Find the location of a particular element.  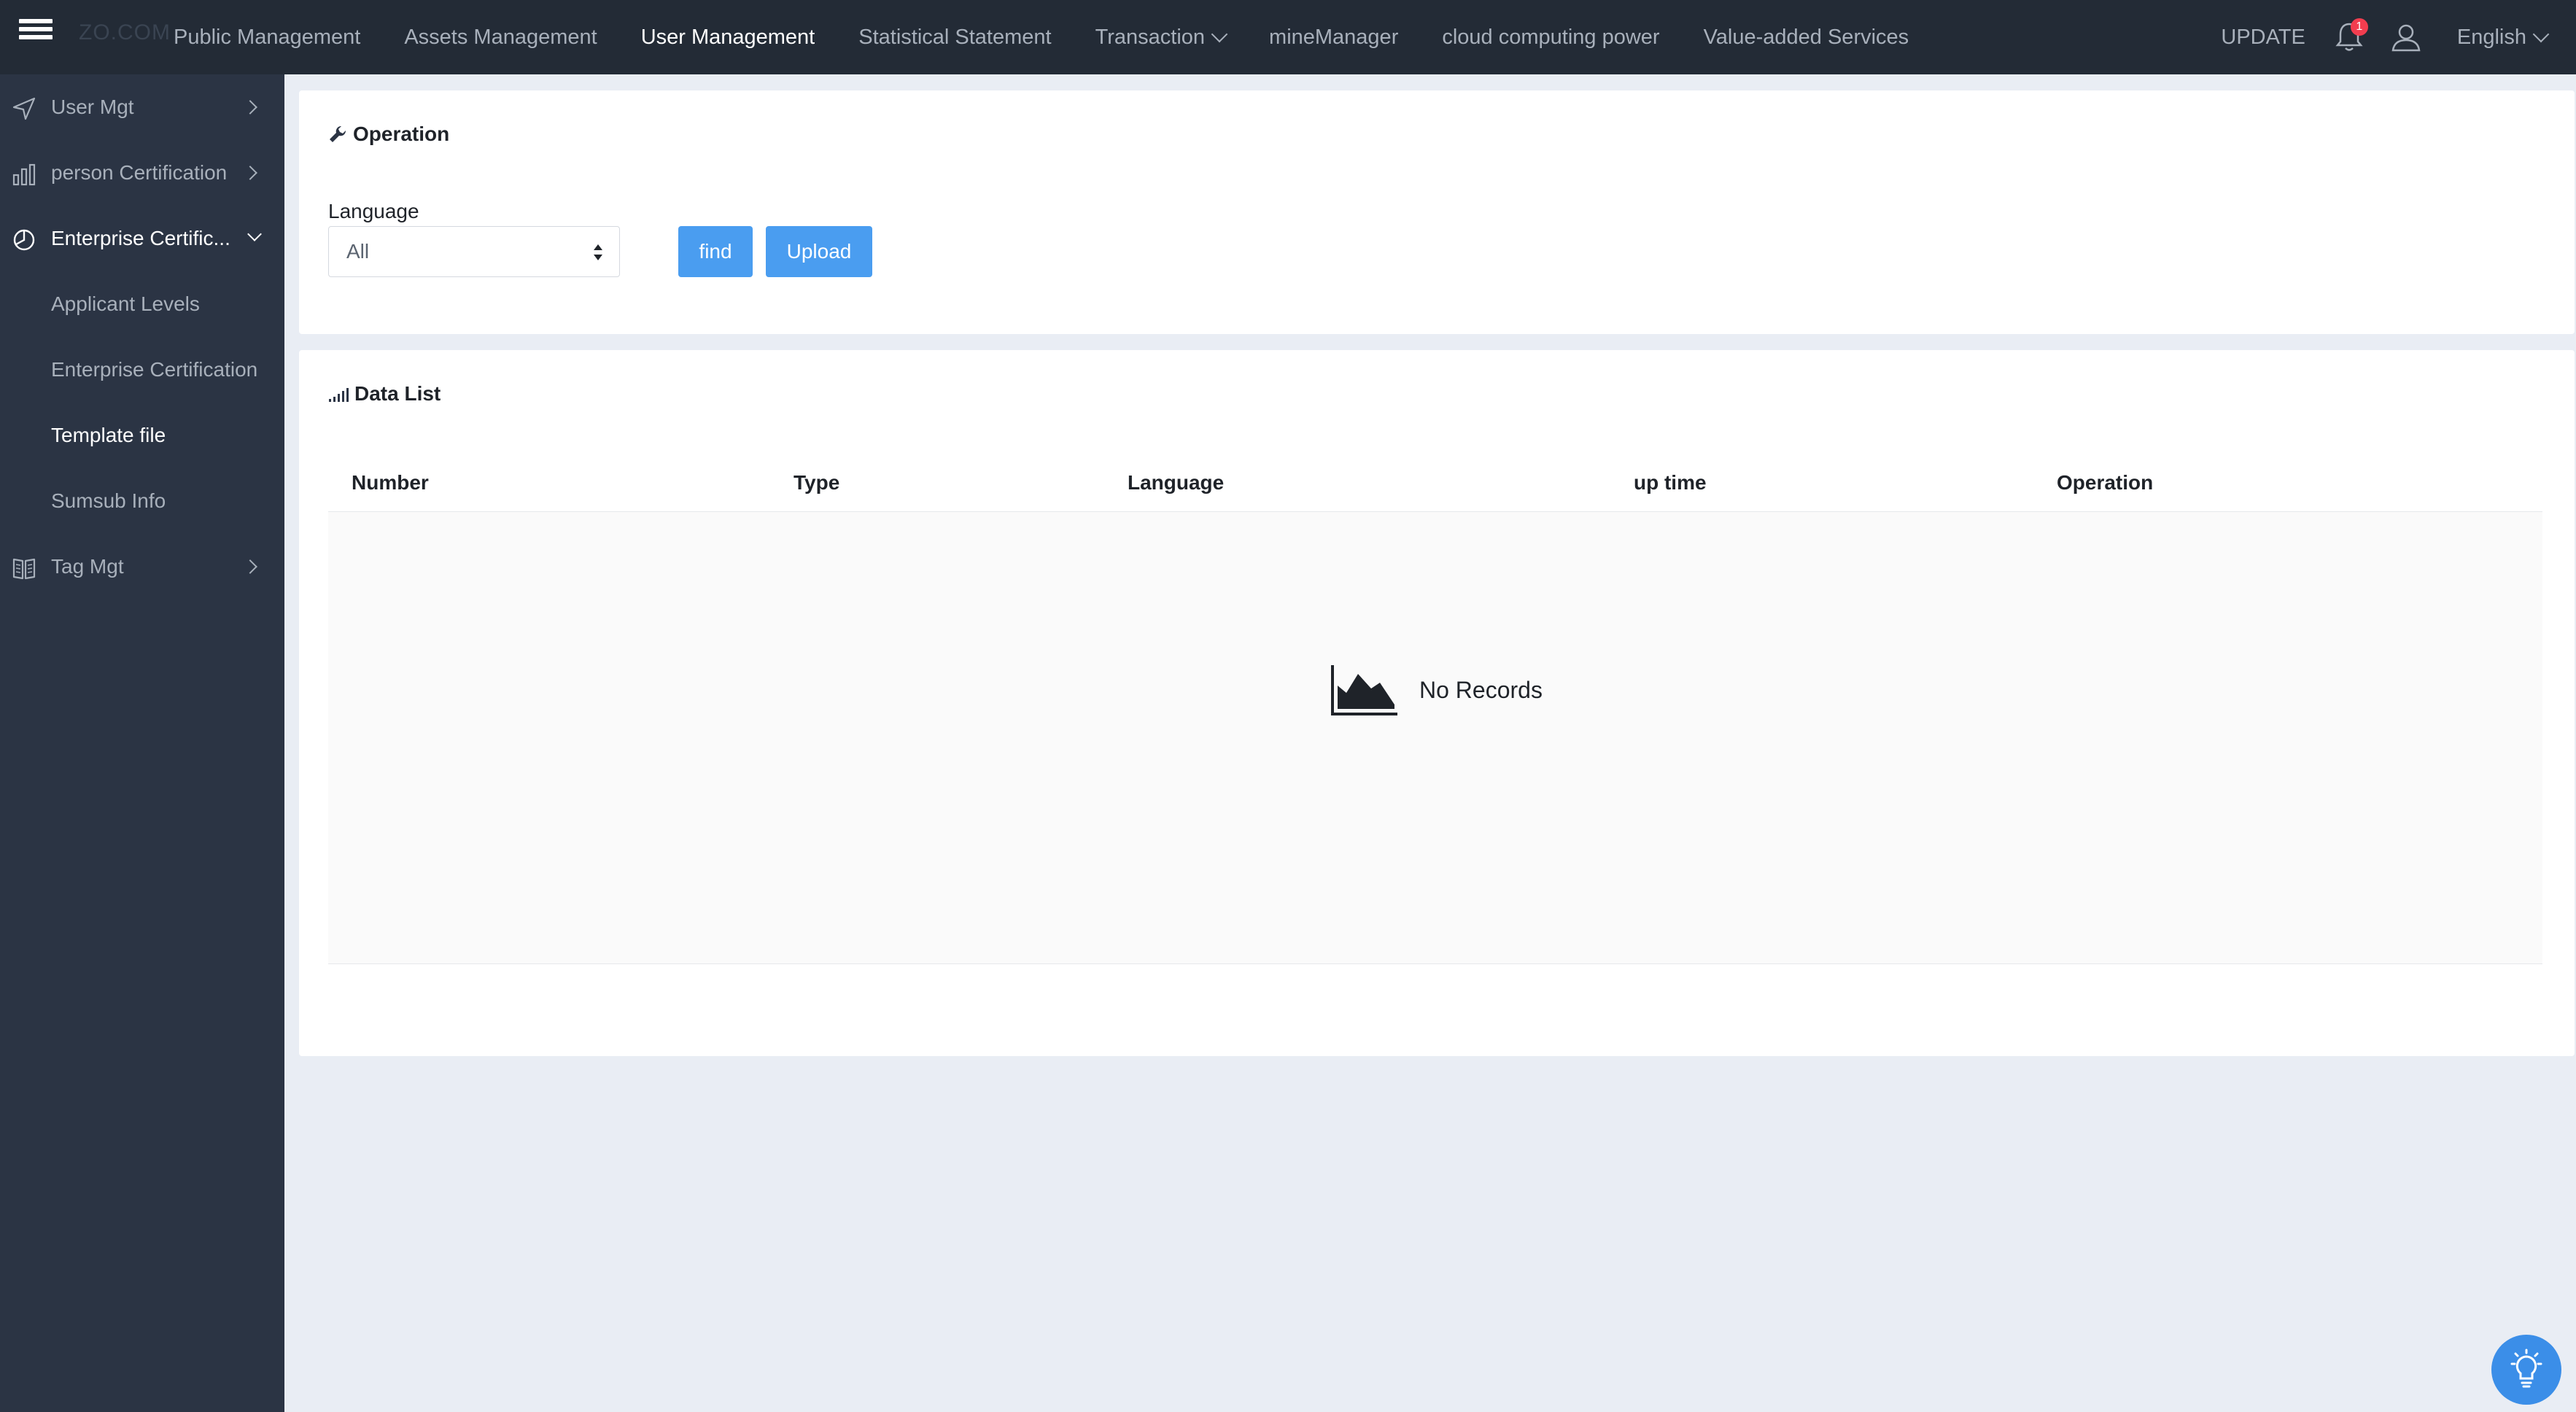

book-icon is located at coordinates (24, 569).